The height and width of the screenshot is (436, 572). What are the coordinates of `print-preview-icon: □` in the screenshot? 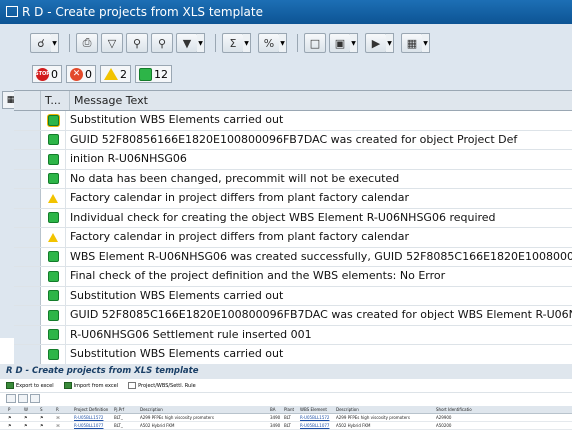 It's located at (315, 43).